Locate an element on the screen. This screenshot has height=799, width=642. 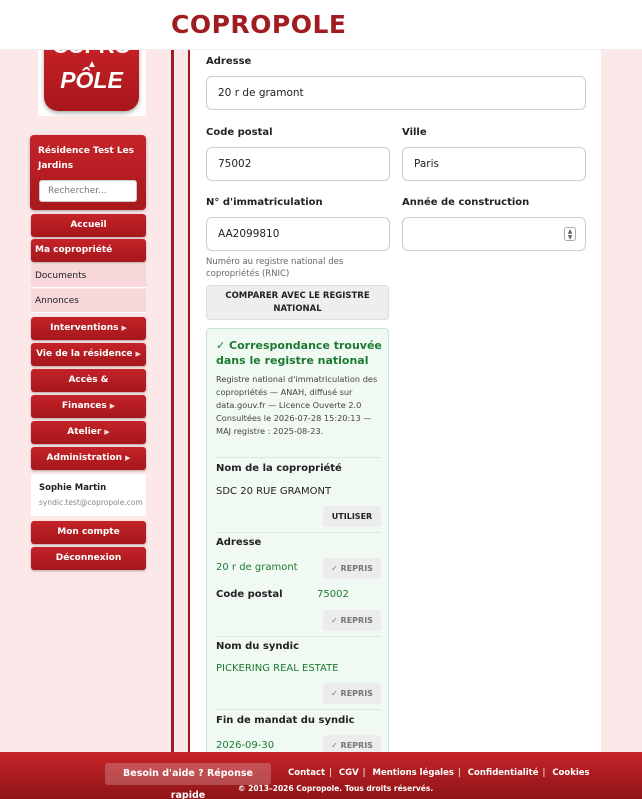
match-key-adresse: Adresse is located at coordinates (239, 542).